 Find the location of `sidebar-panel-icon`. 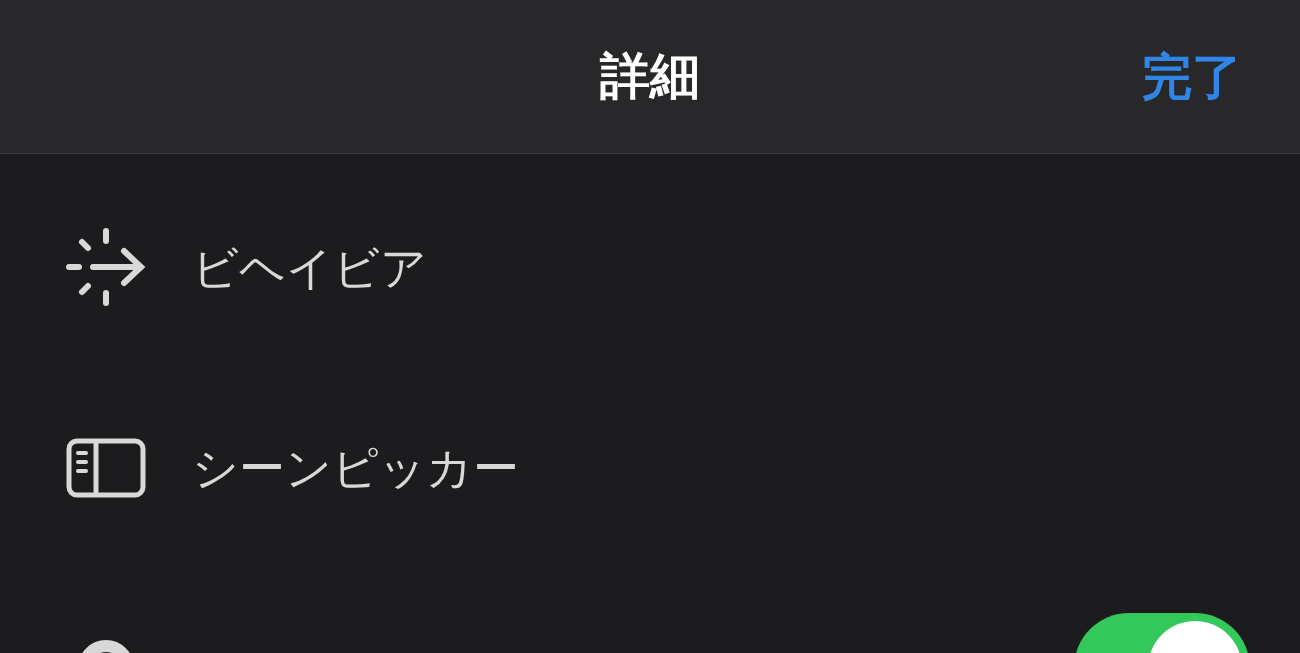

sidebar-panel-icon is located at coordinates (106, 468).